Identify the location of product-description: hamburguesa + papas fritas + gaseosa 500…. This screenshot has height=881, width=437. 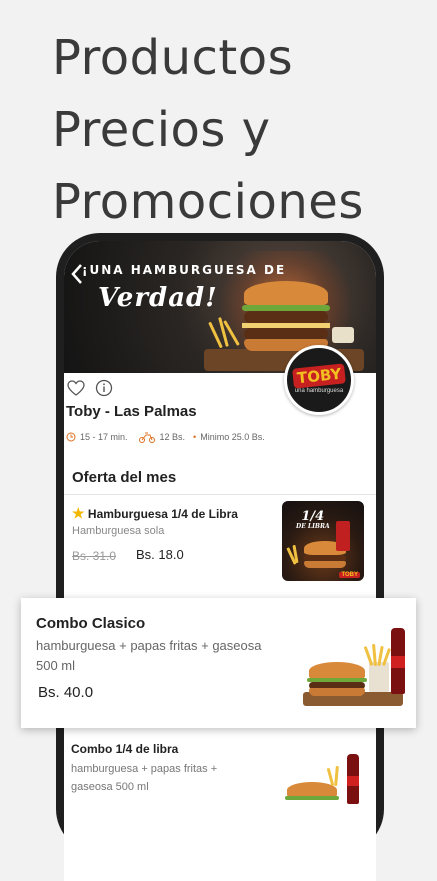
(144, 778).